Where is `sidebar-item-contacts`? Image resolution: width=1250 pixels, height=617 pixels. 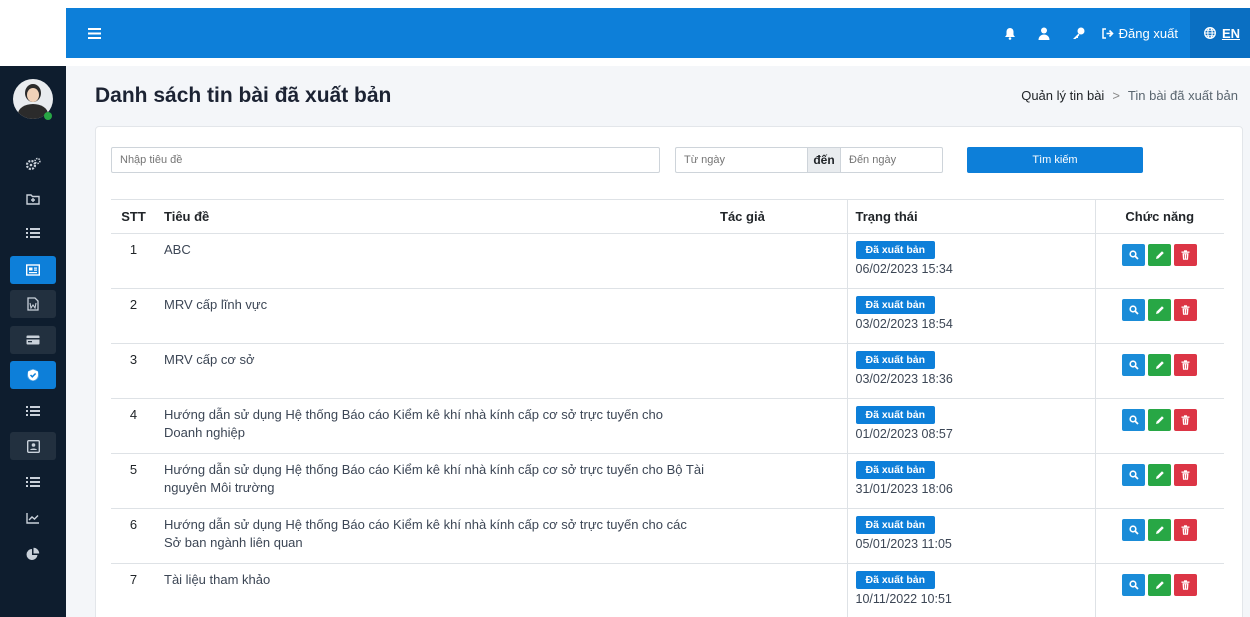 sidebar-item-contacts is located at coordinates (33, 446).